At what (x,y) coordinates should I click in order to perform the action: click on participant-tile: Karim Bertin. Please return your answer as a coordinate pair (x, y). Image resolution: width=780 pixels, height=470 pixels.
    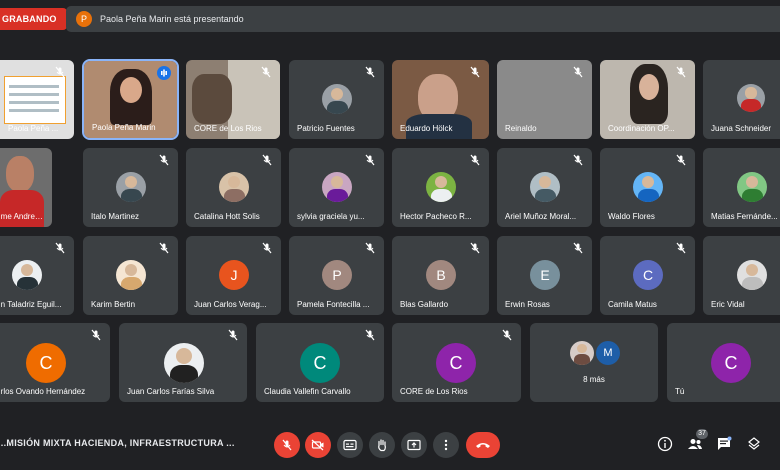
    Looking at the image, I should click on (130, 275).